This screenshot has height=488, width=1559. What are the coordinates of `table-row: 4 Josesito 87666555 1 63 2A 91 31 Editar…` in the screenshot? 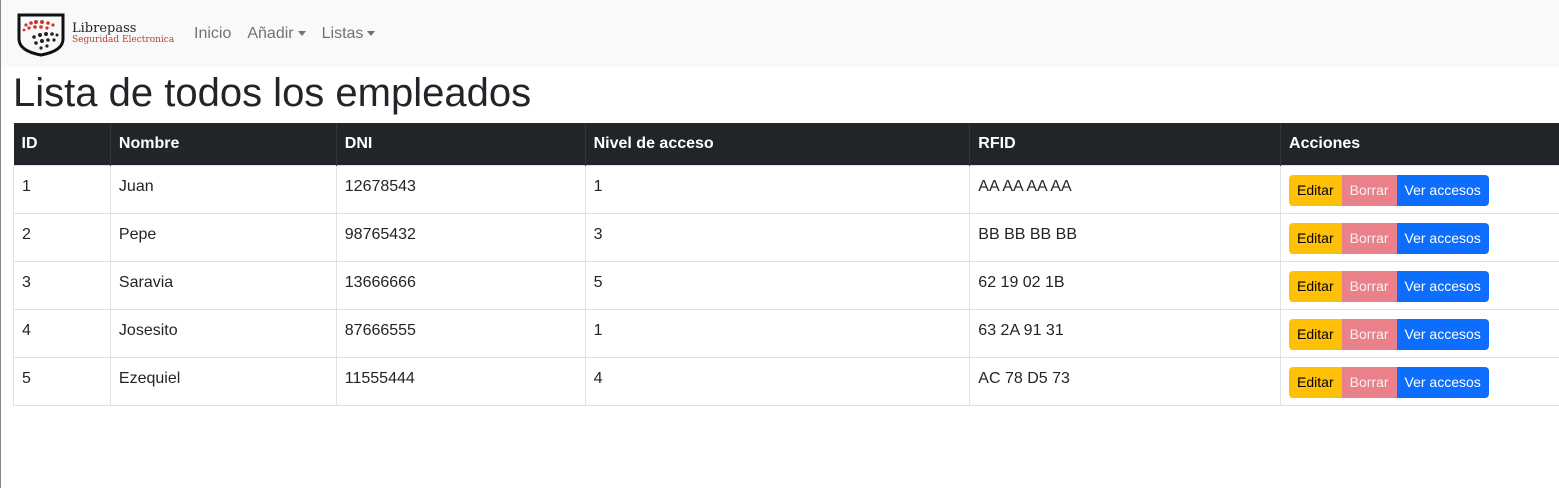 It's located at (786, 333).